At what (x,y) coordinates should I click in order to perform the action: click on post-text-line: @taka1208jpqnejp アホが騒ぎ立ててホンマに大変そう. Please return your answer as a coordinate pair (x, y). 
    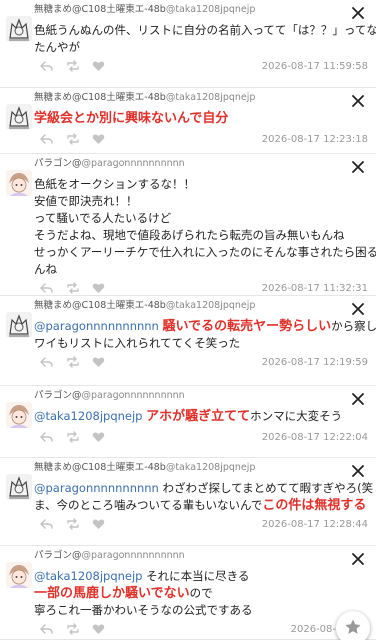
    Looking at the image, I should click on (200, 416).